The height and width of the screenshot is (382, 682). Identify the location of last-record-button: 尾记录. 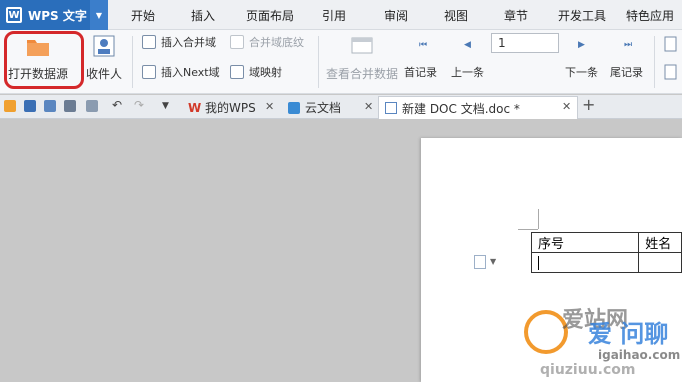
(626, 72).